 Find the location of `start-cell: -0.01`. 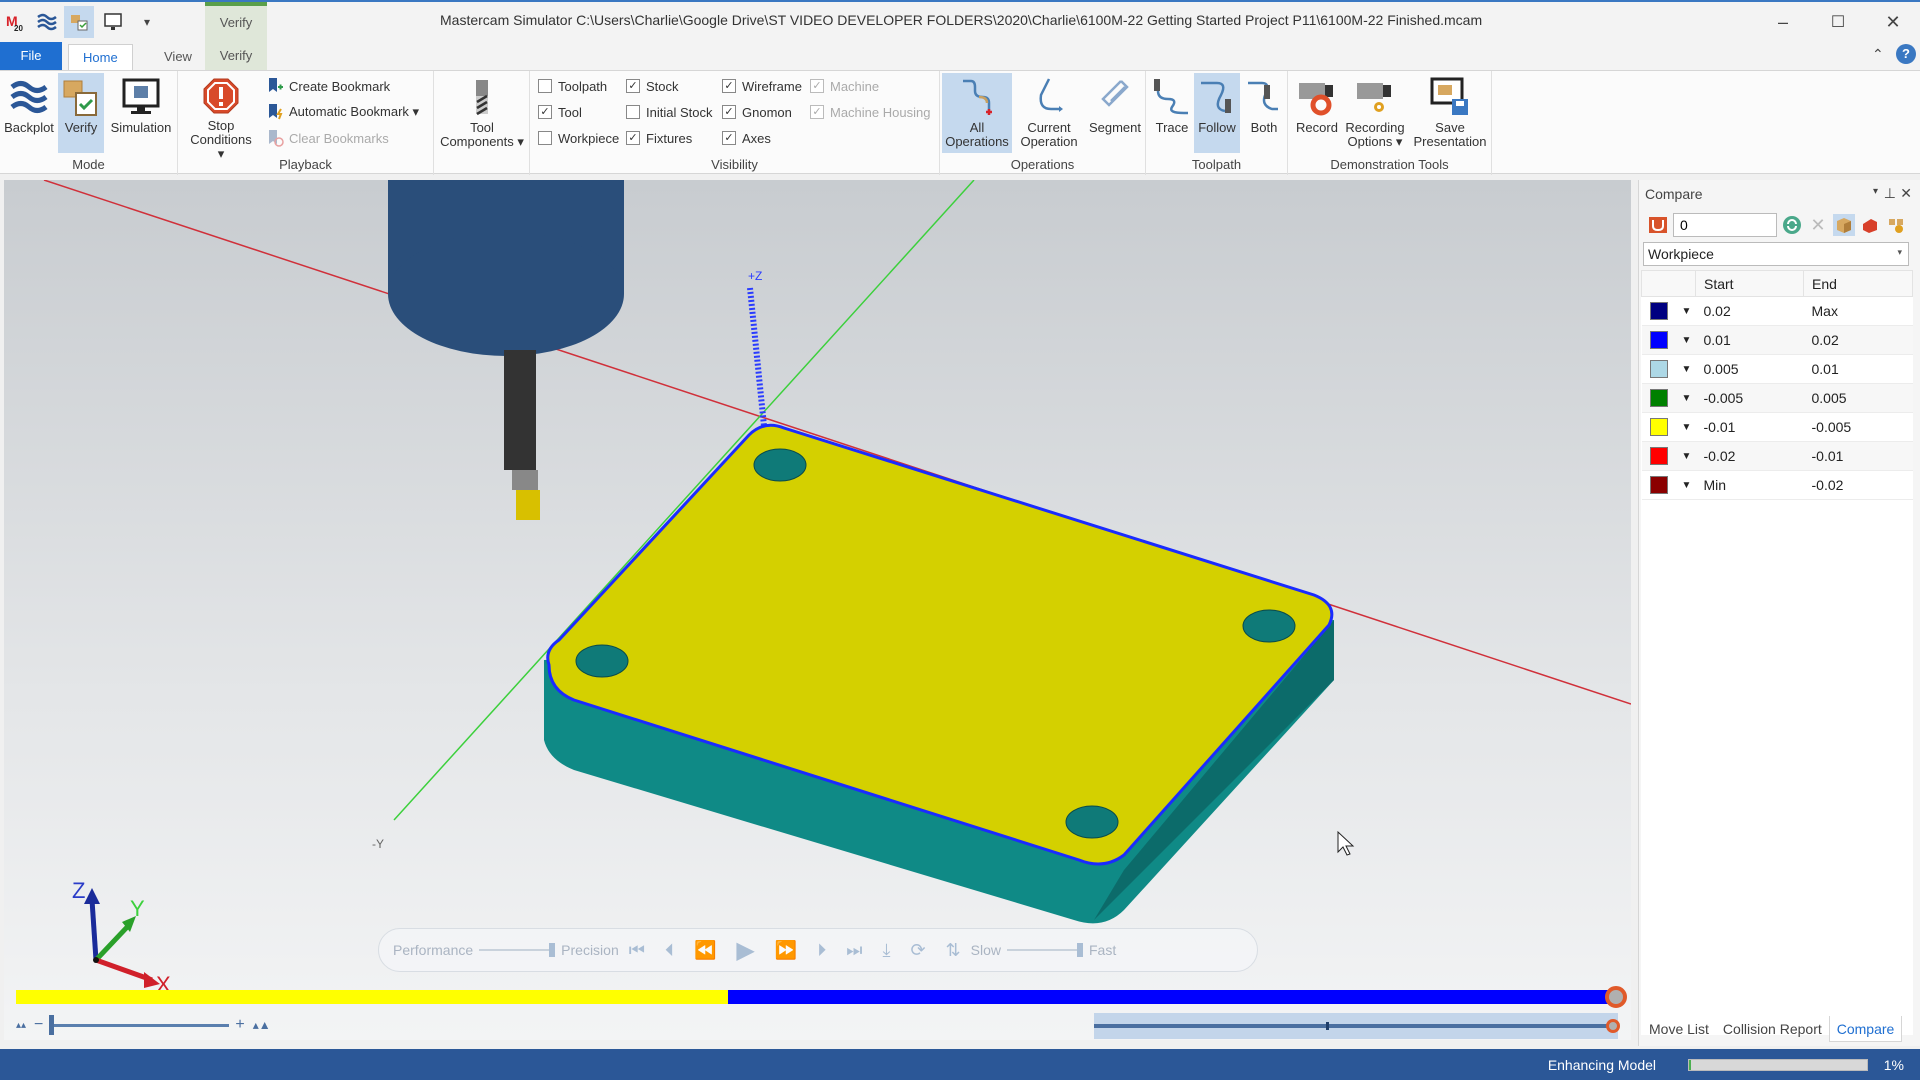

start-cell: -0.01 is located at coordinates (1749, 427).